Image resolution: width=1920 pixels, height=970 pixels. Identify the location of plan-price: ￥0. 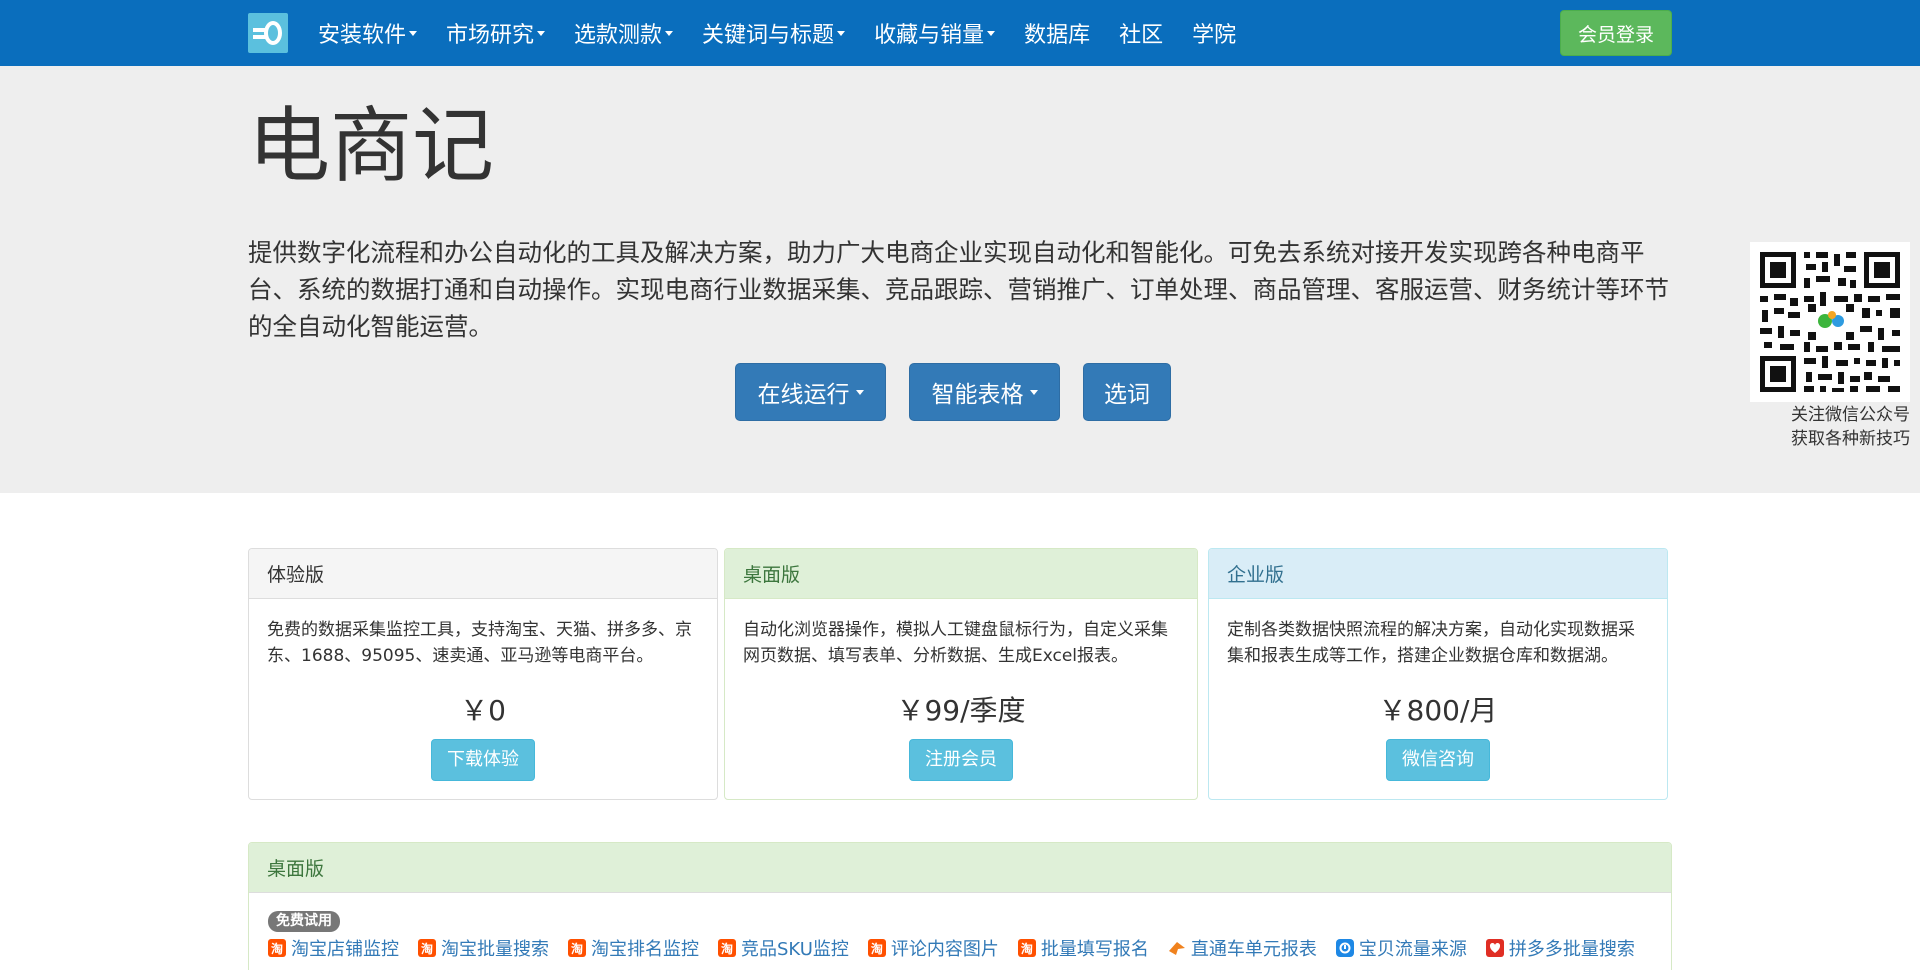
(483, 710).